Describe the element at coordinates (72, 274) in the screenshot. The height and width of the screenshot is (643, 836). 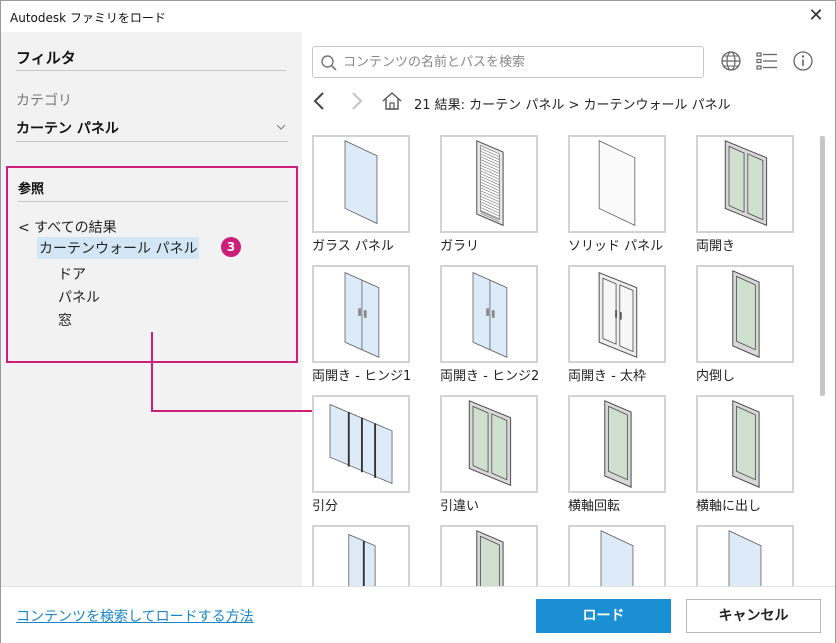
I see `tree-item-door: ドア` at that location.